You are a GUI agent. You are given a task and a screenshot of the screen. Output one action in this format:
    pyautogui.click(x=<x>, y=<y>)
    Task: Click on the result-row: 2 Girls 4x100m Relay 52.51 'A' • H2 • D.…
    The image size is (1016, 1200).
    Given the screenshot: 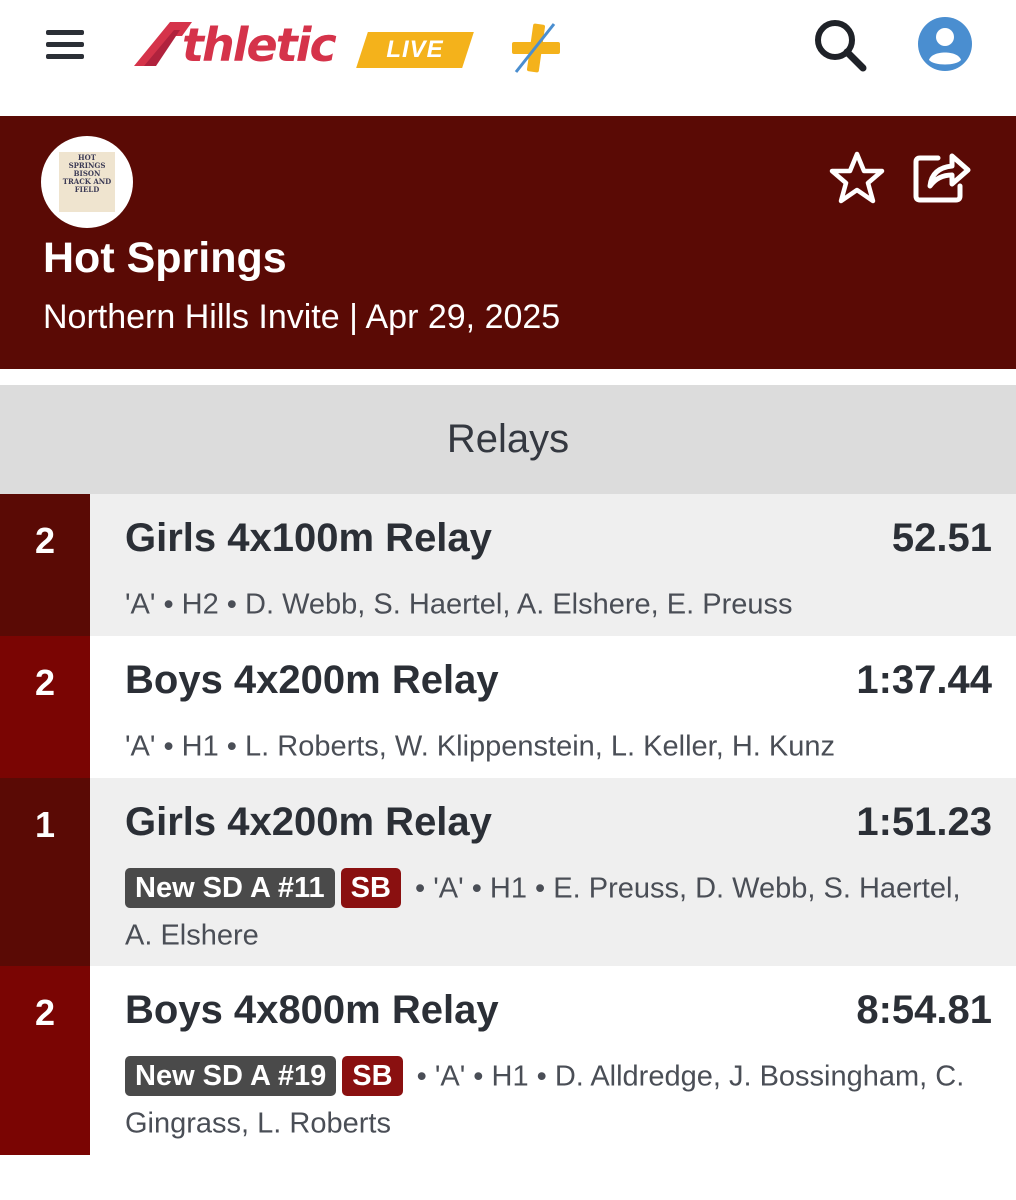 What is the action you would take?
    pyautogui.click(x=508, y=565)
    